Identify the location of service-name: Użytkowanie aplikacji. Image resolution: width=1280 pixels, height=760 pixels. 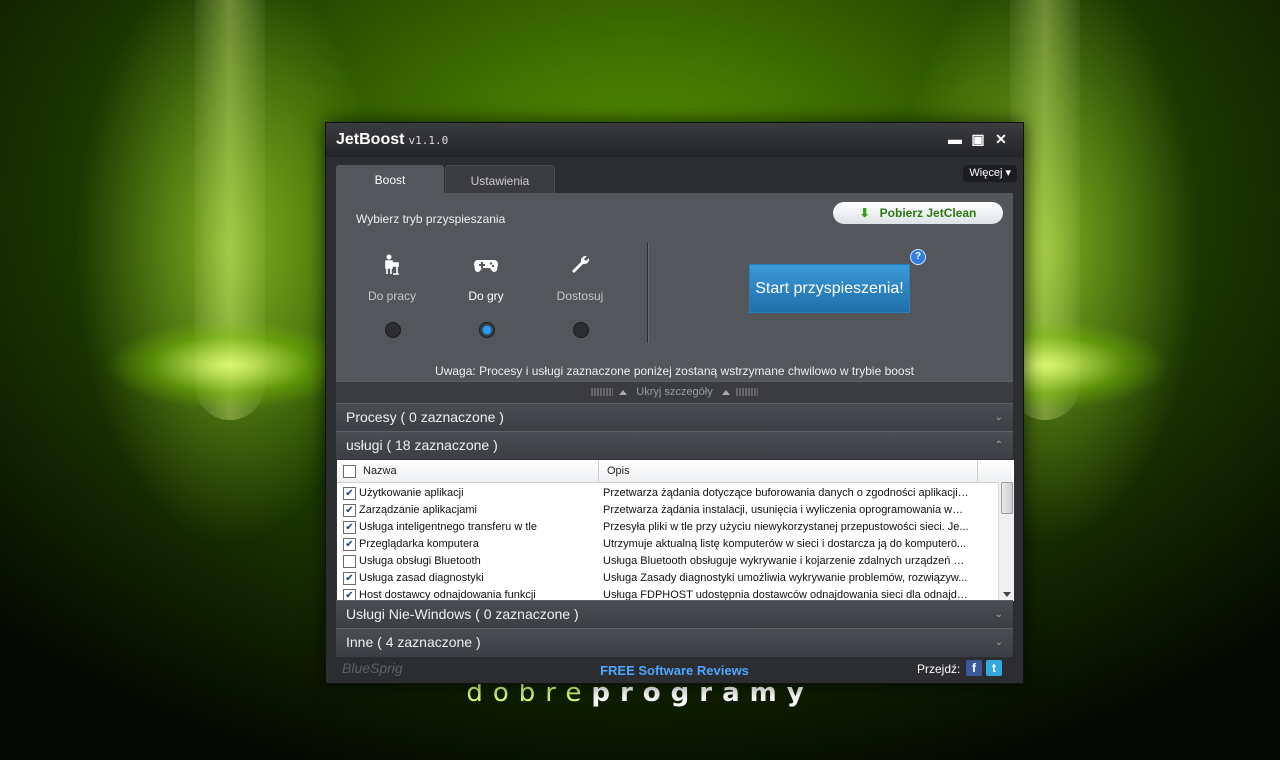
(411, 493).